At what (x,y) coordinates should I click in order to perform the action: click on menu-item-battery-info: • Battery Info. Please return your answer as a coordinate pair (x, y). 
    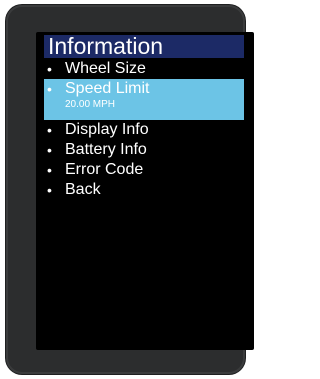
    Looking at the image, I should click on (144, 150).